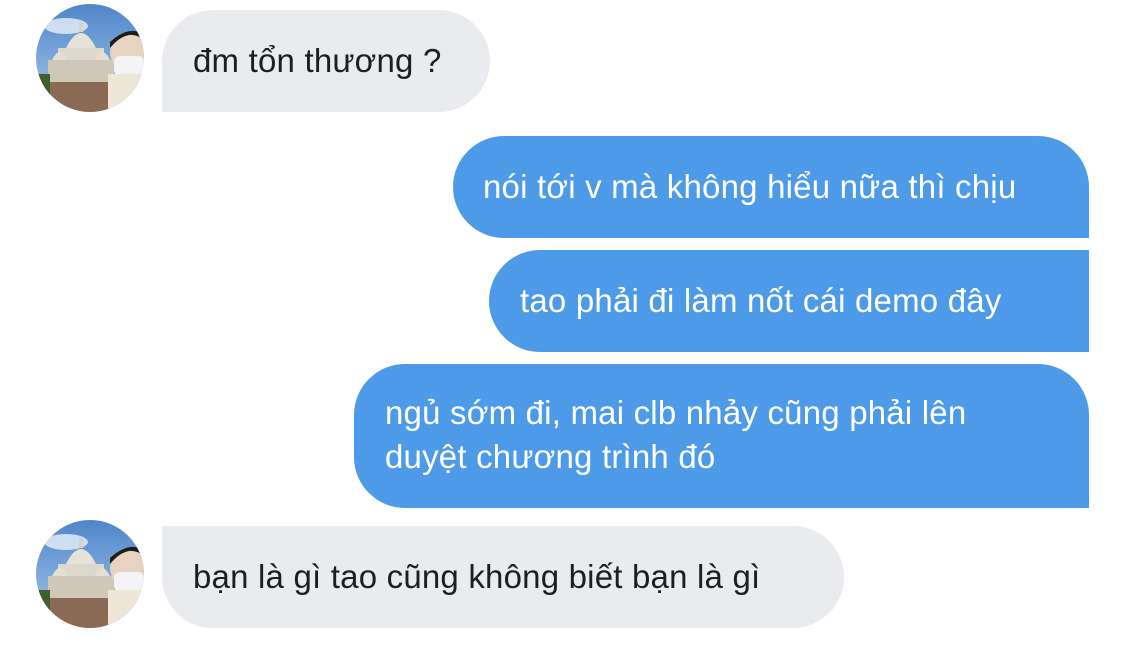 This screenshot has height=654, width=1125. I want to click on message-bubble: nói tới v mà không hiểu nữa thì chịu, so click(771, 187).